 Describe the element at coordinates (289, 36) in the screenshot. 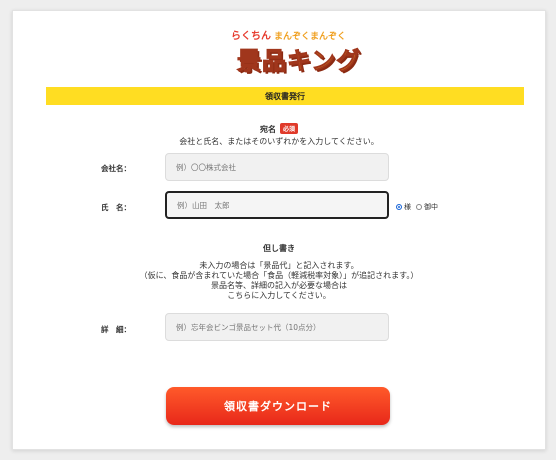

I see `logo-tagline: らくちん まんぞくまんぞく` at that location.